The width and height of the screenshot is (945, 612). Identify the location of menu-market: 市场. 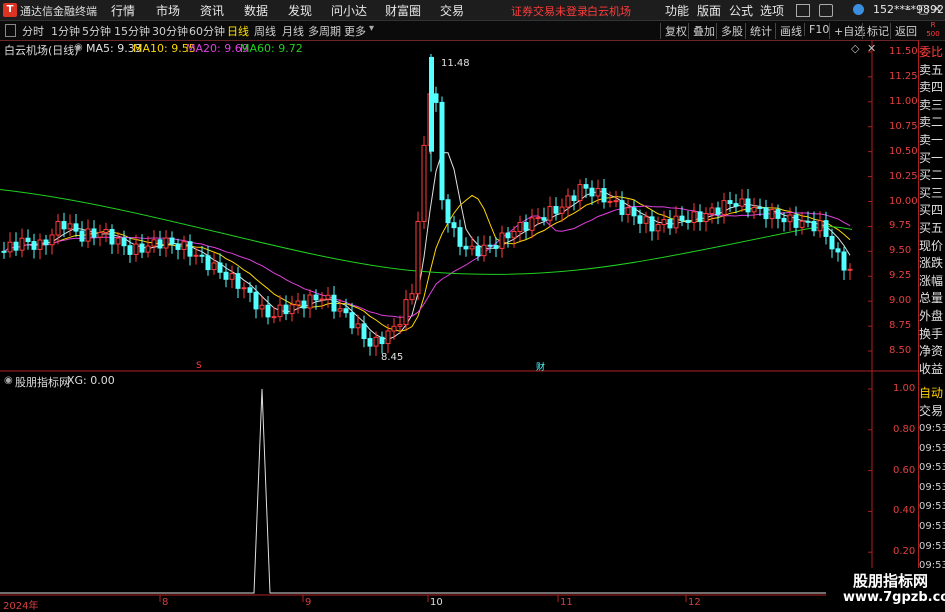
(168, 10).